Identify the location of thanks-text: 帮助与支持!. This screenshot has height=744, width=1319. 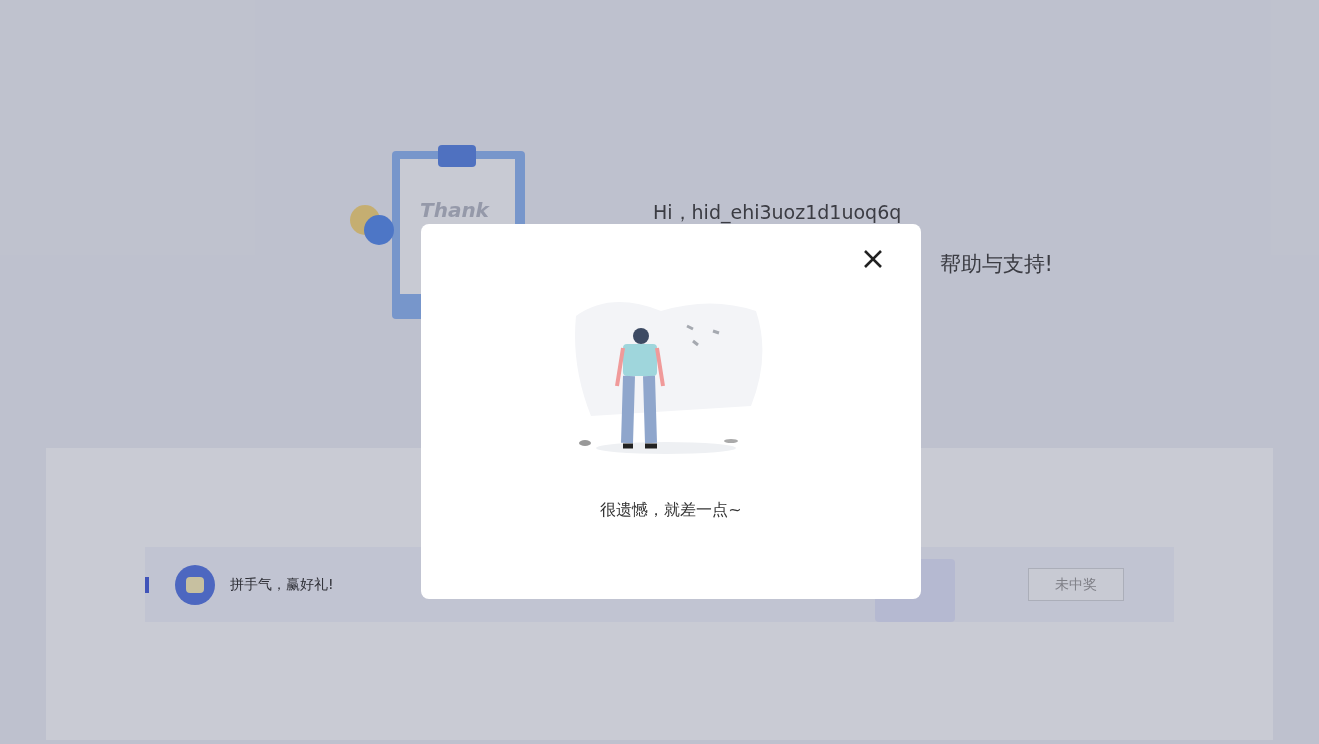
(996, 264).